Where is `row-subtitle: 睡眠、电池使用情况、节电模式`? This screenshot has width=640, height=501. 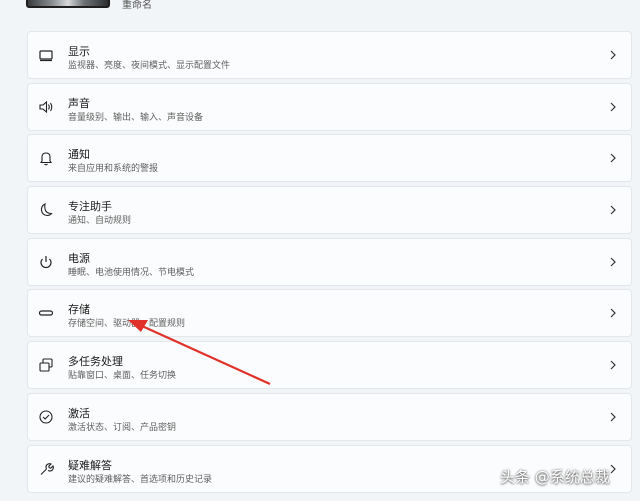
row-subtitle: 睡眠、电池使用情况、节电模式 is located at coordinates (131, 272).